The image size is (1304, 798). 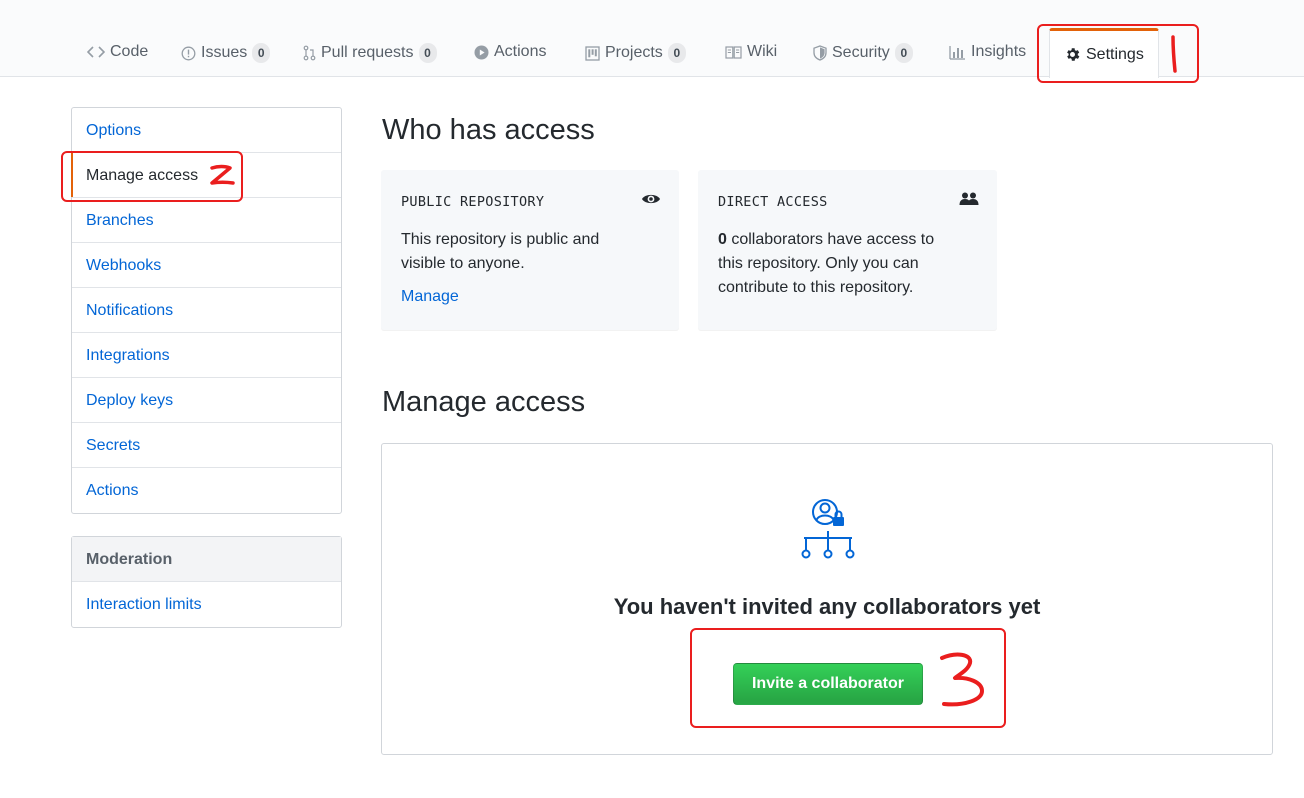 I want to click on moderation-menu: Moderation Interaction limits, so click(x=206, y=582).